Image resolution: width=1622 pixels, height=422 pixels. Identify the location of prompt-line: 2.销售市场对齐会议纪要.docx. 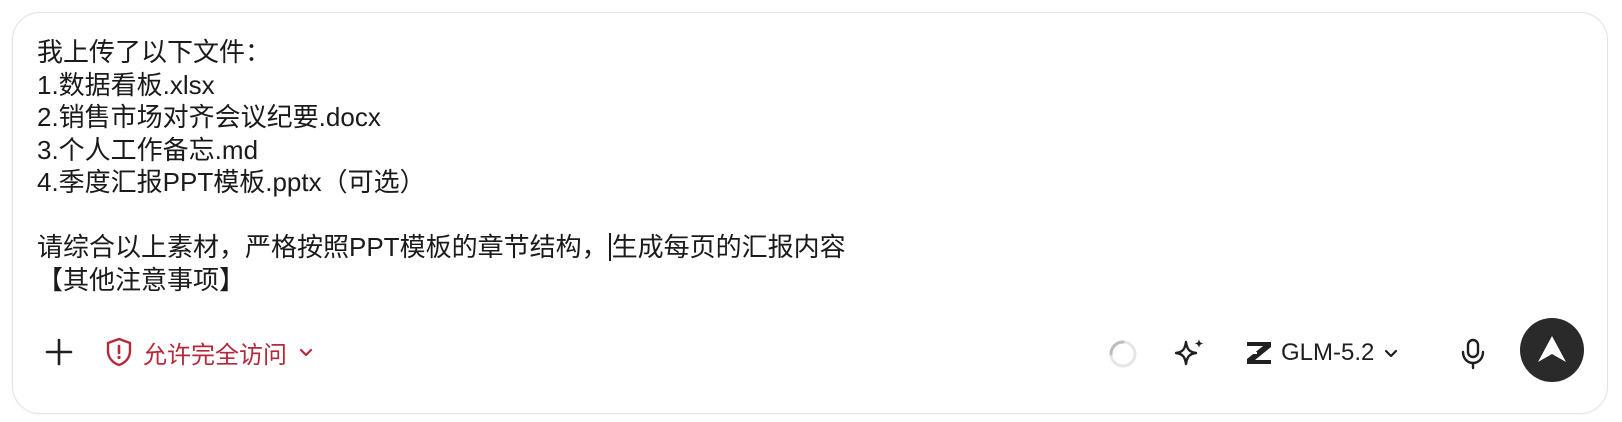
(209, 117).